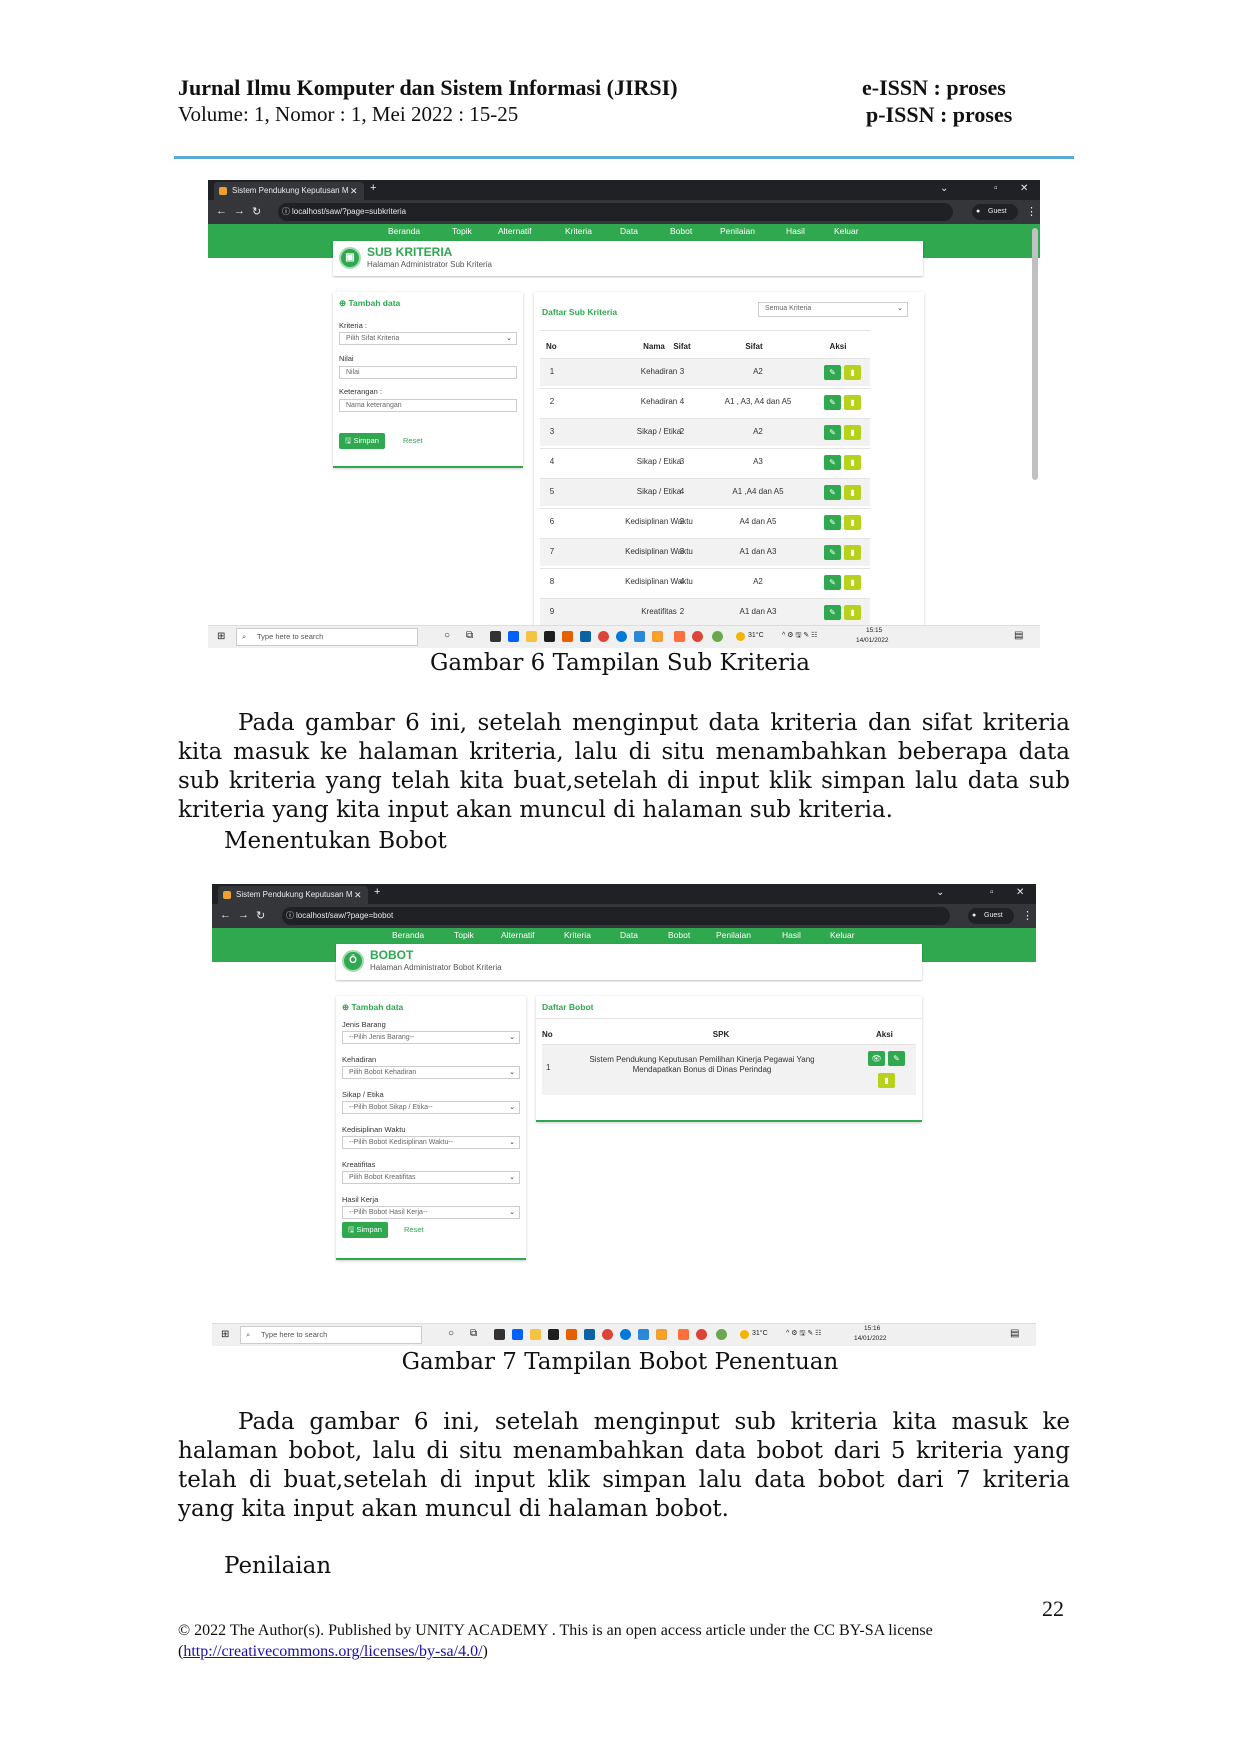 The height and width of the screenshot is (1754, 1240). Describe the element at coordinates (431, 1212) in the screenshot. I see `bobot-select: --Pilih Bobot Hasil Kerja-- ⌄` at that location.